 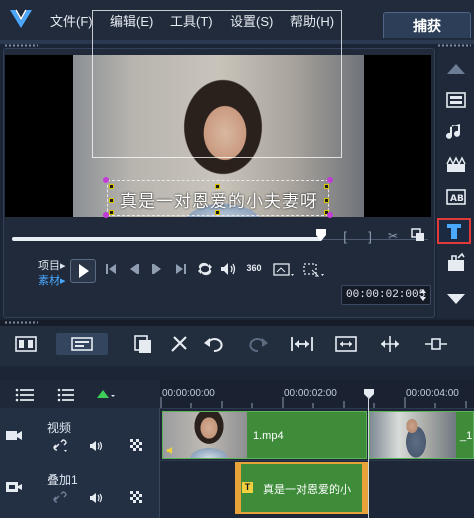 I want to click on track-name: 叠加1, so click(x=62, y=480).